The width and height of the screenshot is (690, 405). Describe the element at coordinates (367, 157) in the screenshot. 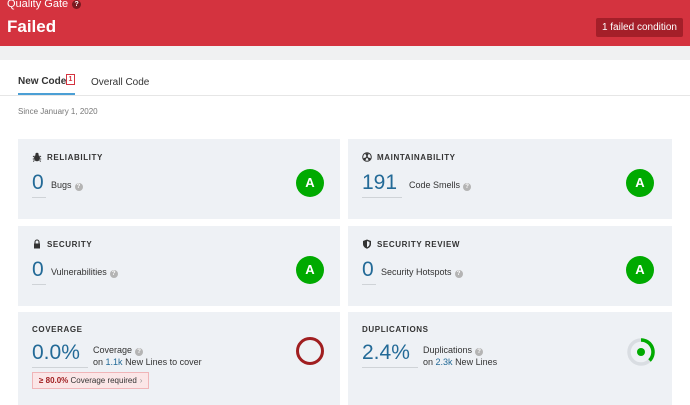

I see `radiation-icon` at that location.